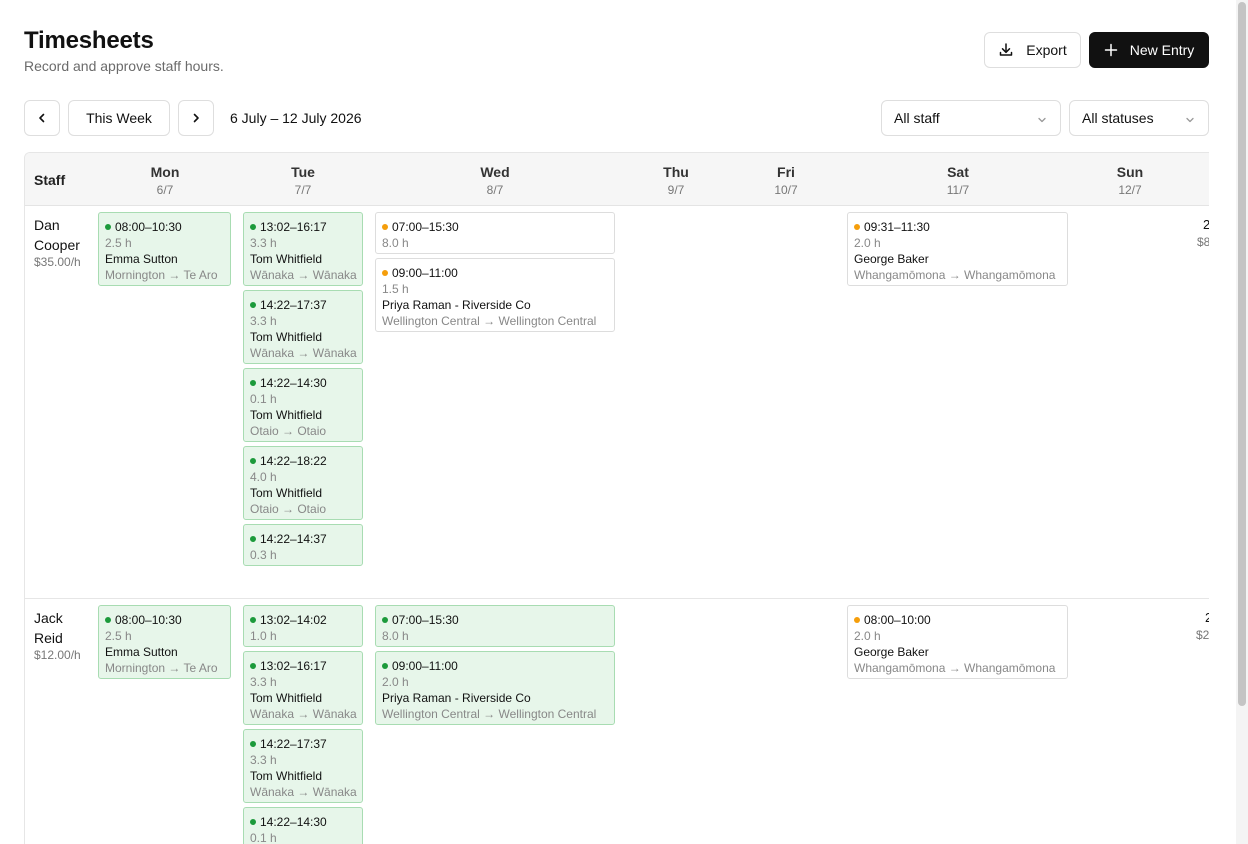 This screenshot has height=844, width=1248. Describe the element at coordinates (955, 275) in the screenshot. I see `entry-route: Whangamōmona → Whangamōmona` at that location.